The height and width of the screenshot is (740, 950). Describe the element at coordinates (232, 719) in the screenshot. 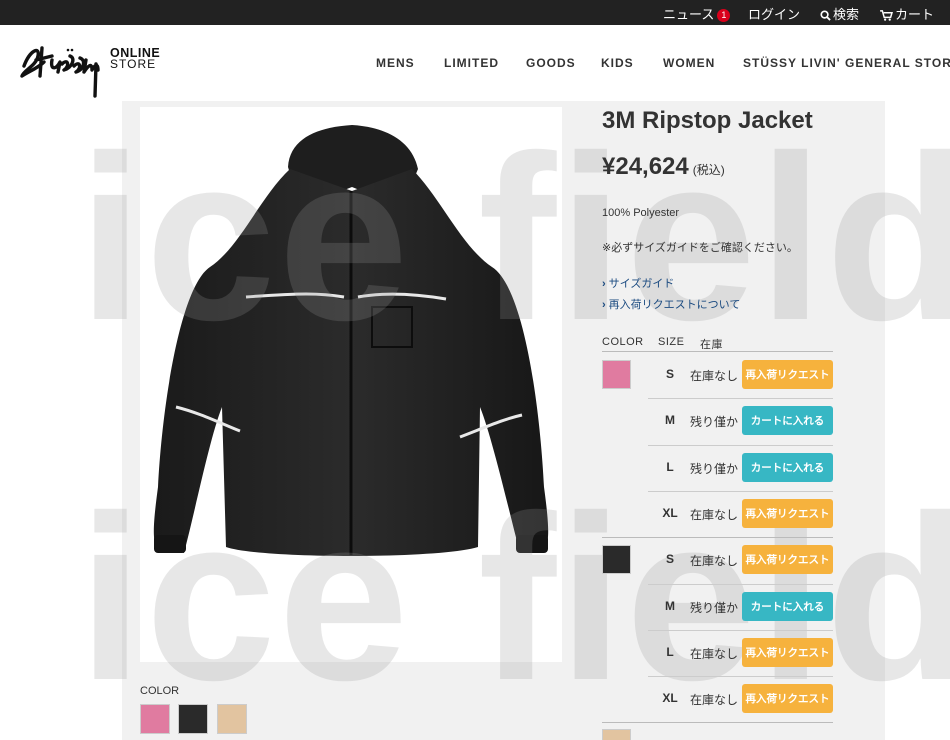

I see `color-thumb-beige` at that location.